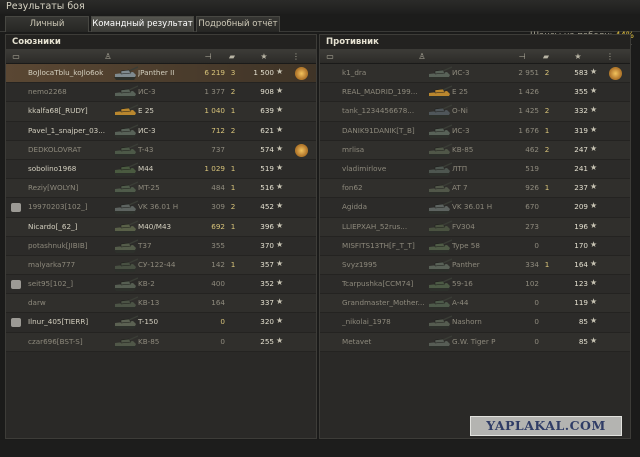  Describe the element at coordinates (475, 304) in the screenshot. I see `player-row: Grandmaster_Mother... A-44 0 119 ★` at that location.